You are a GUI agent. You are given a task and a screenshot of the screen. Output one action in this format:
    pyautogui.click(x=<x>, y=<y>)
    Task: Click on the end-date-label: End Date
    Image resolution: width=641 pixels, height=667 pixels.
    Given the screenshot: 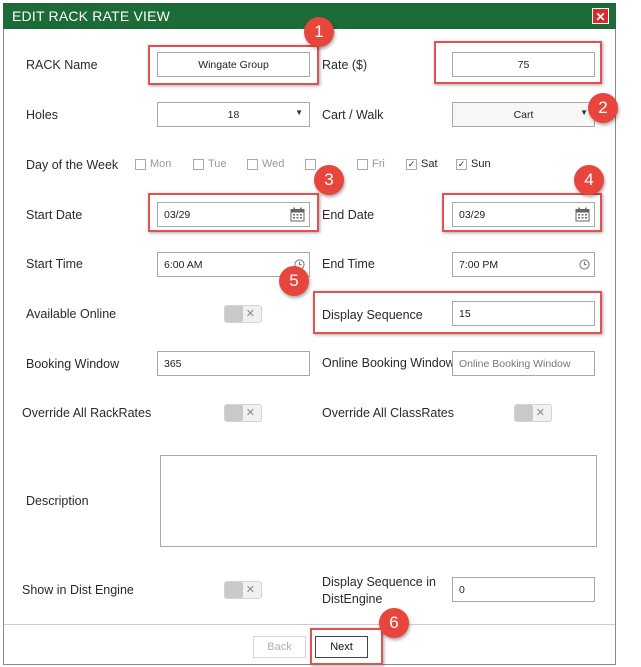 What is the action you would take?
    pyautogui.click(x=348, y=215)
    